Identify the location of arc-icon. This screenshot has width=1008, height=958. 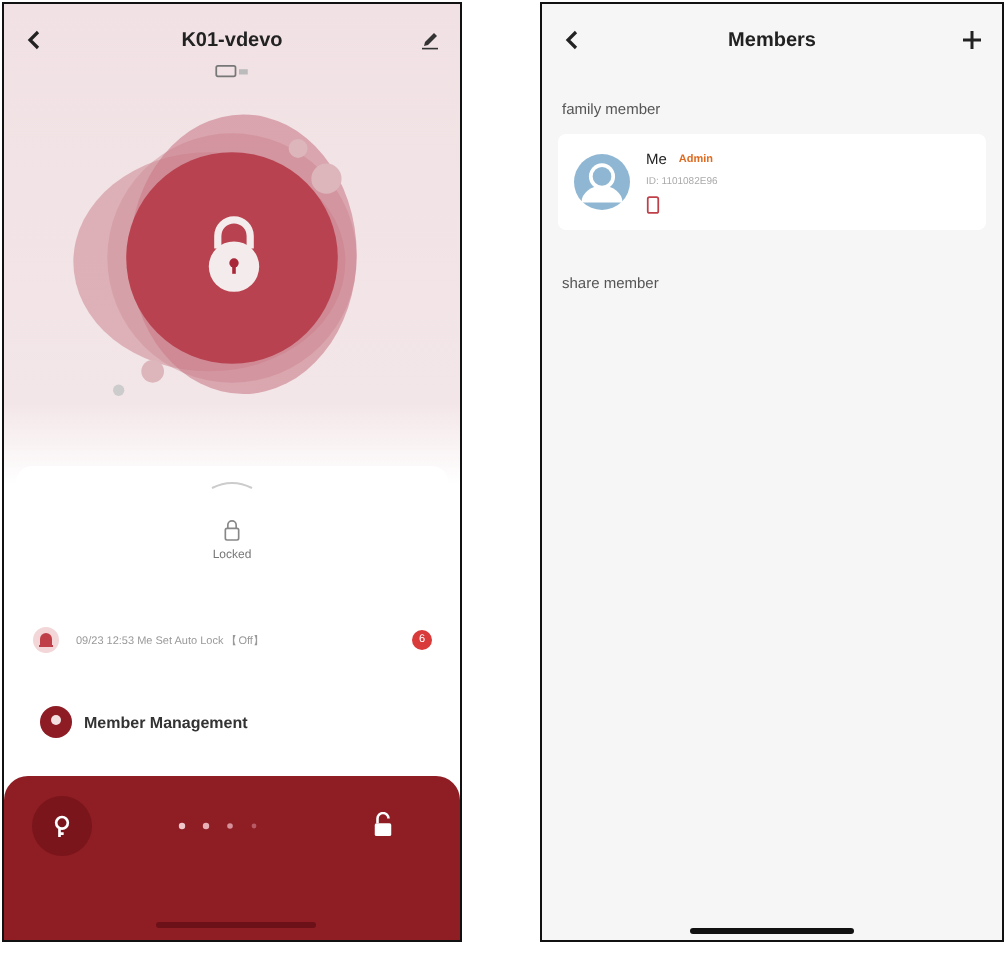
(232, 484).